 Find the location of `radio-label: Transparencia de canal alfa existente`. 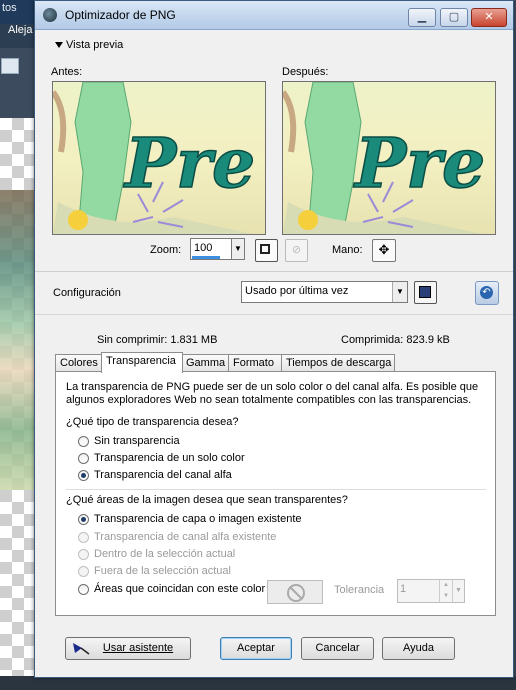

radio-label: Transparencia de canal alfa existente is located at coordinates (185, 537).